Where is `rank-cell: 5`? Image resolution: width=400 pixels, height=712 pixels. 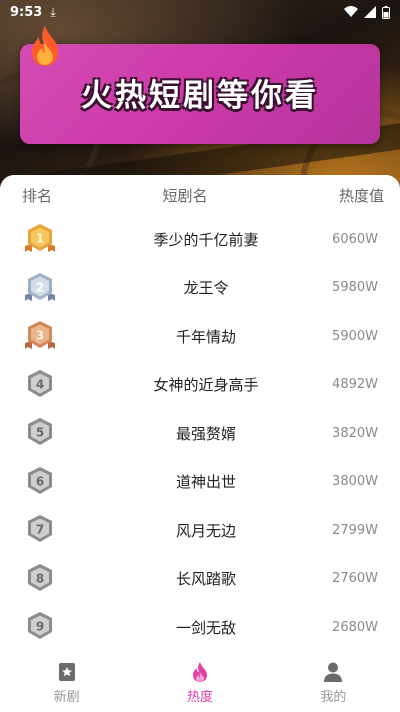 rank-cell: 5 is located at coordinates (40, 433).